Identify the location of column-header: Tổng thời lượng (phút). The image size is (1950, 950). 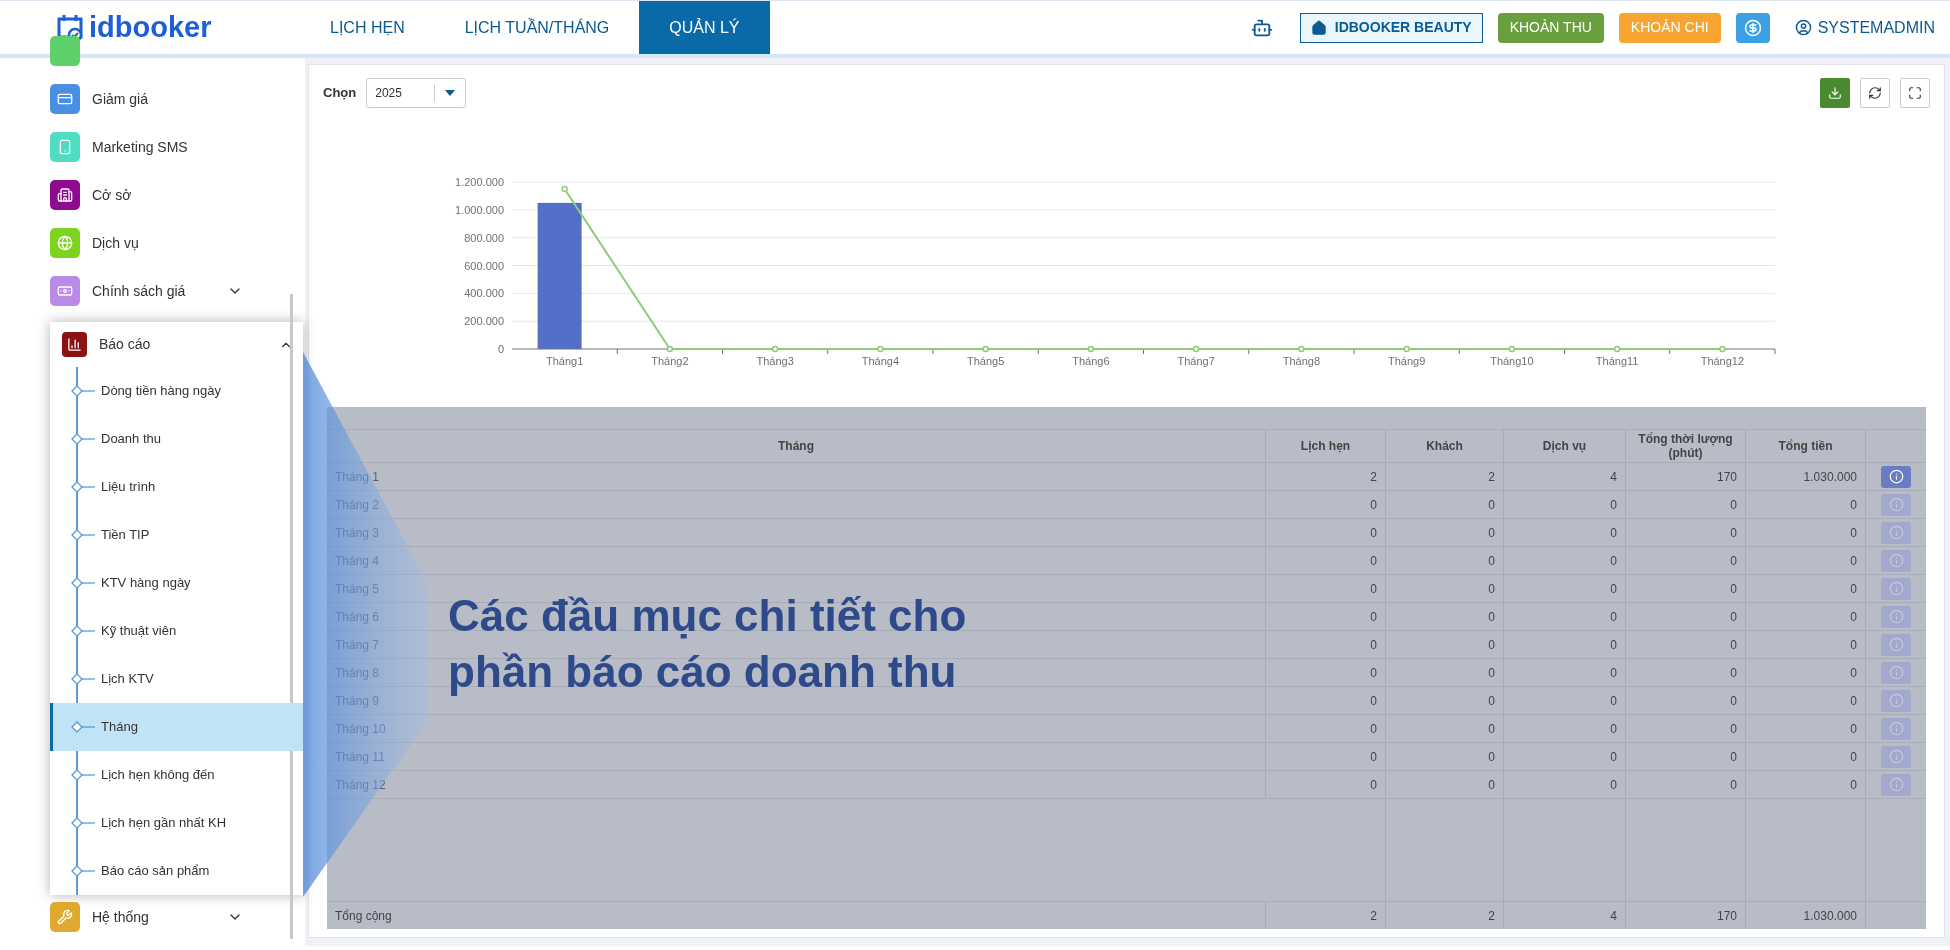
(1686, 446).